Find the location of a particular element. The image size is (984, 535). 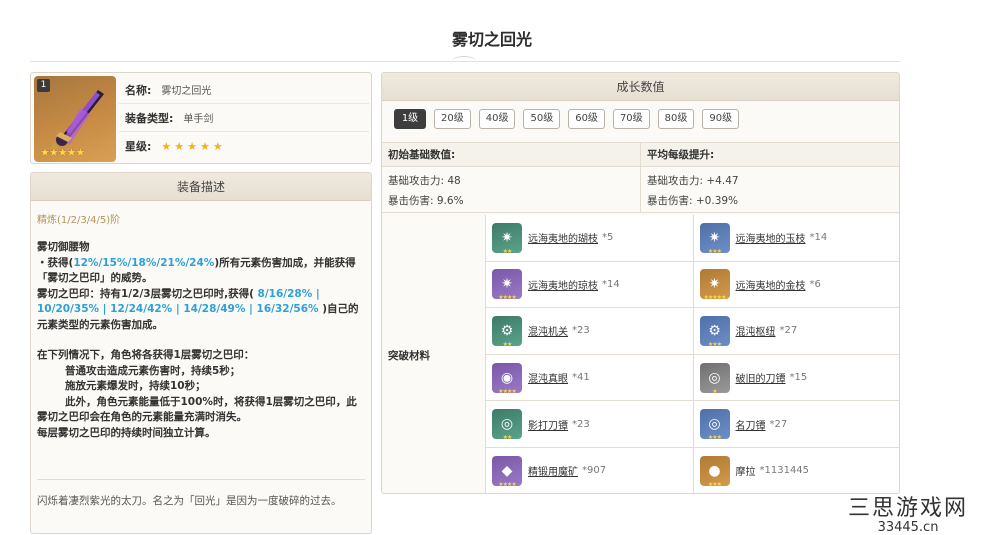

material-item: ✷ ★★ 远海夷地的瑚枝 *5 is located at coordinates (590, 238).